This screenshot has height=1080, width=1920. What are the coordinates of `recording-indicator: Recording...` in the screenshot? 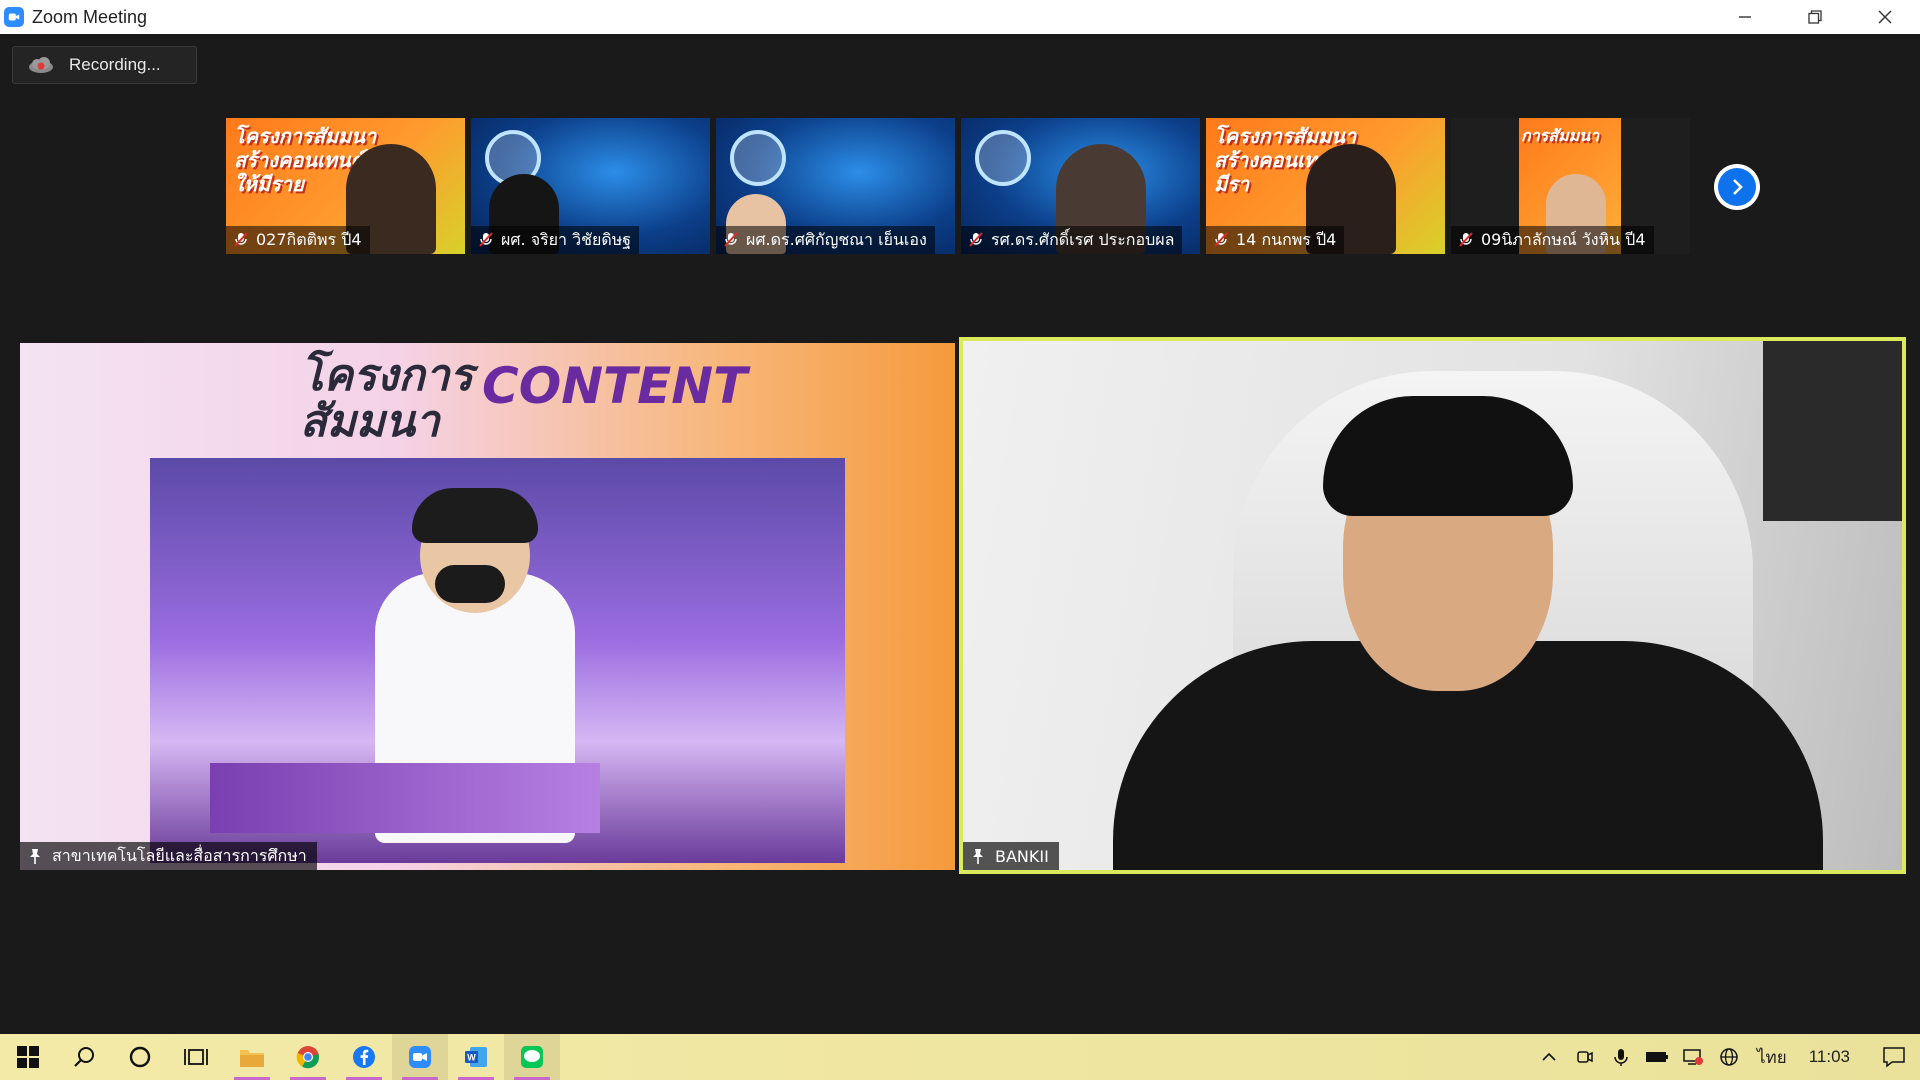 It's located at (104, 65).